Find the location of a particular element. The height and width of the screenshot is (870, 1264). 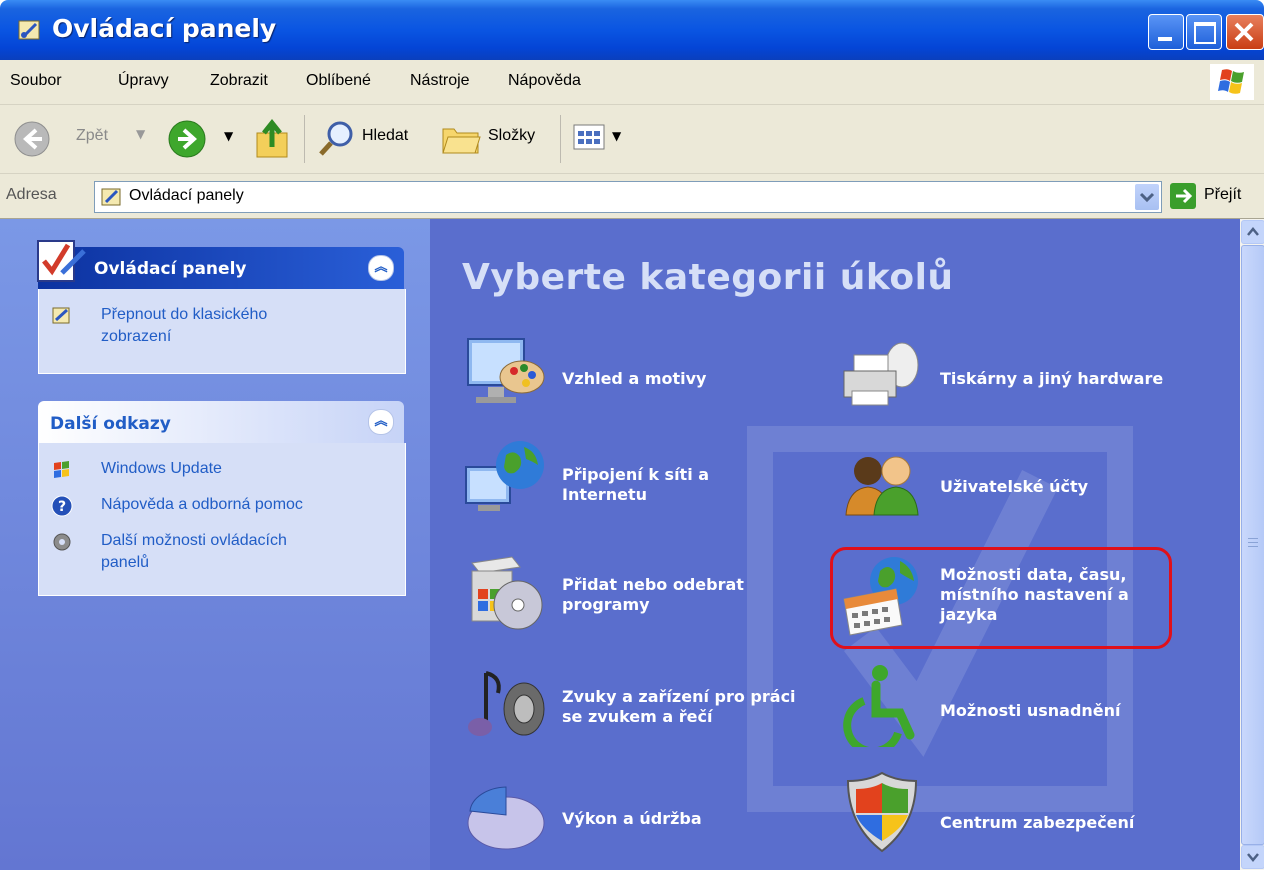

chevron-up-icon is located at coordinates (1253, 231).